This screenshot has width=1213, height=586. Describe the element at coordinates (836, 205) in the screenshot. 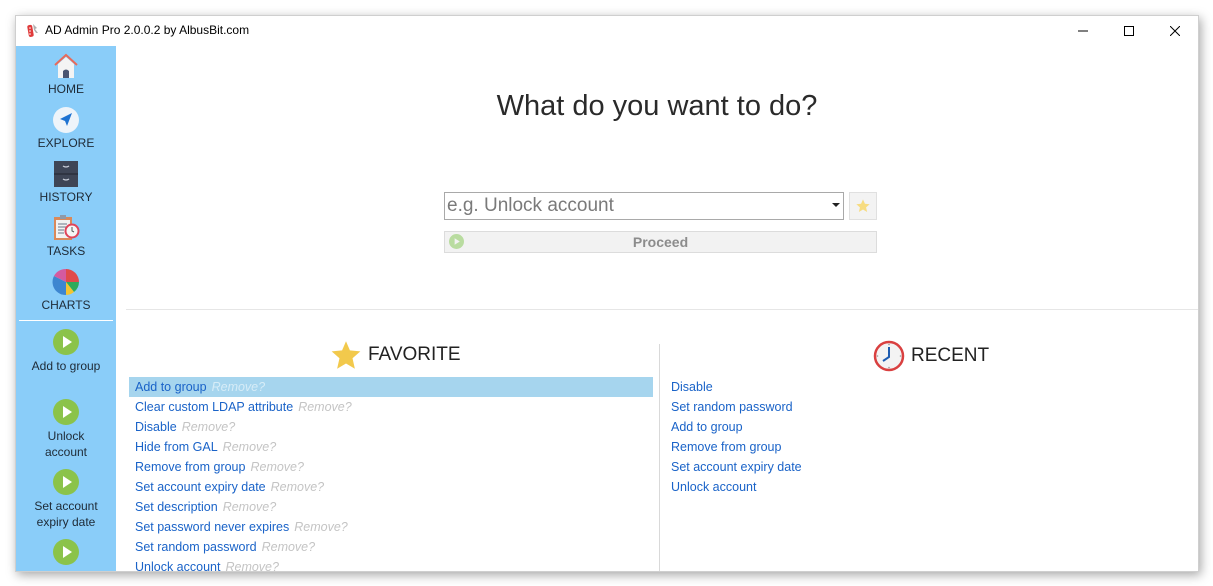

I see `chevron-down-icon` at that location.